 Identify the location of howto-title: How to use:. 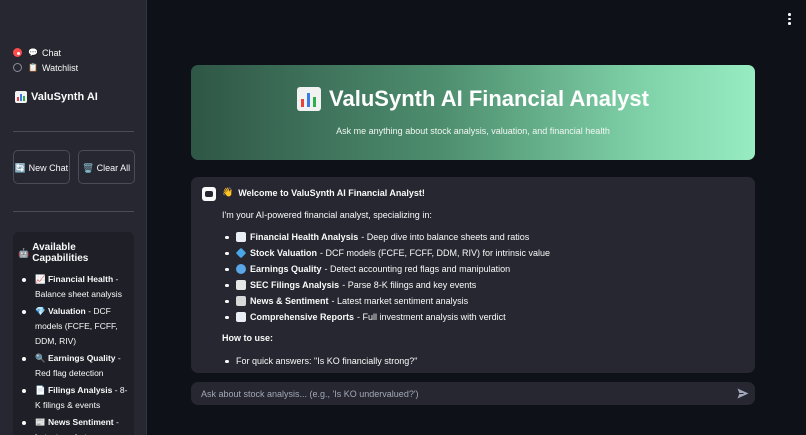
(247, 338).